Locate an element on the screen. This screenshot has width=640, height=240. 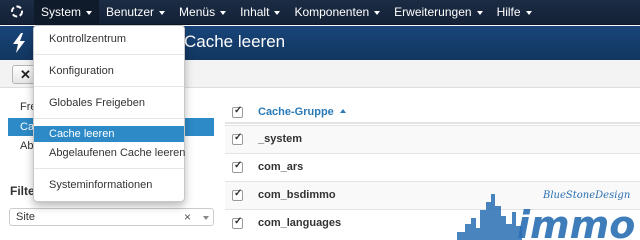
nav-label: Inhalt is located at coordinates (255, 12).